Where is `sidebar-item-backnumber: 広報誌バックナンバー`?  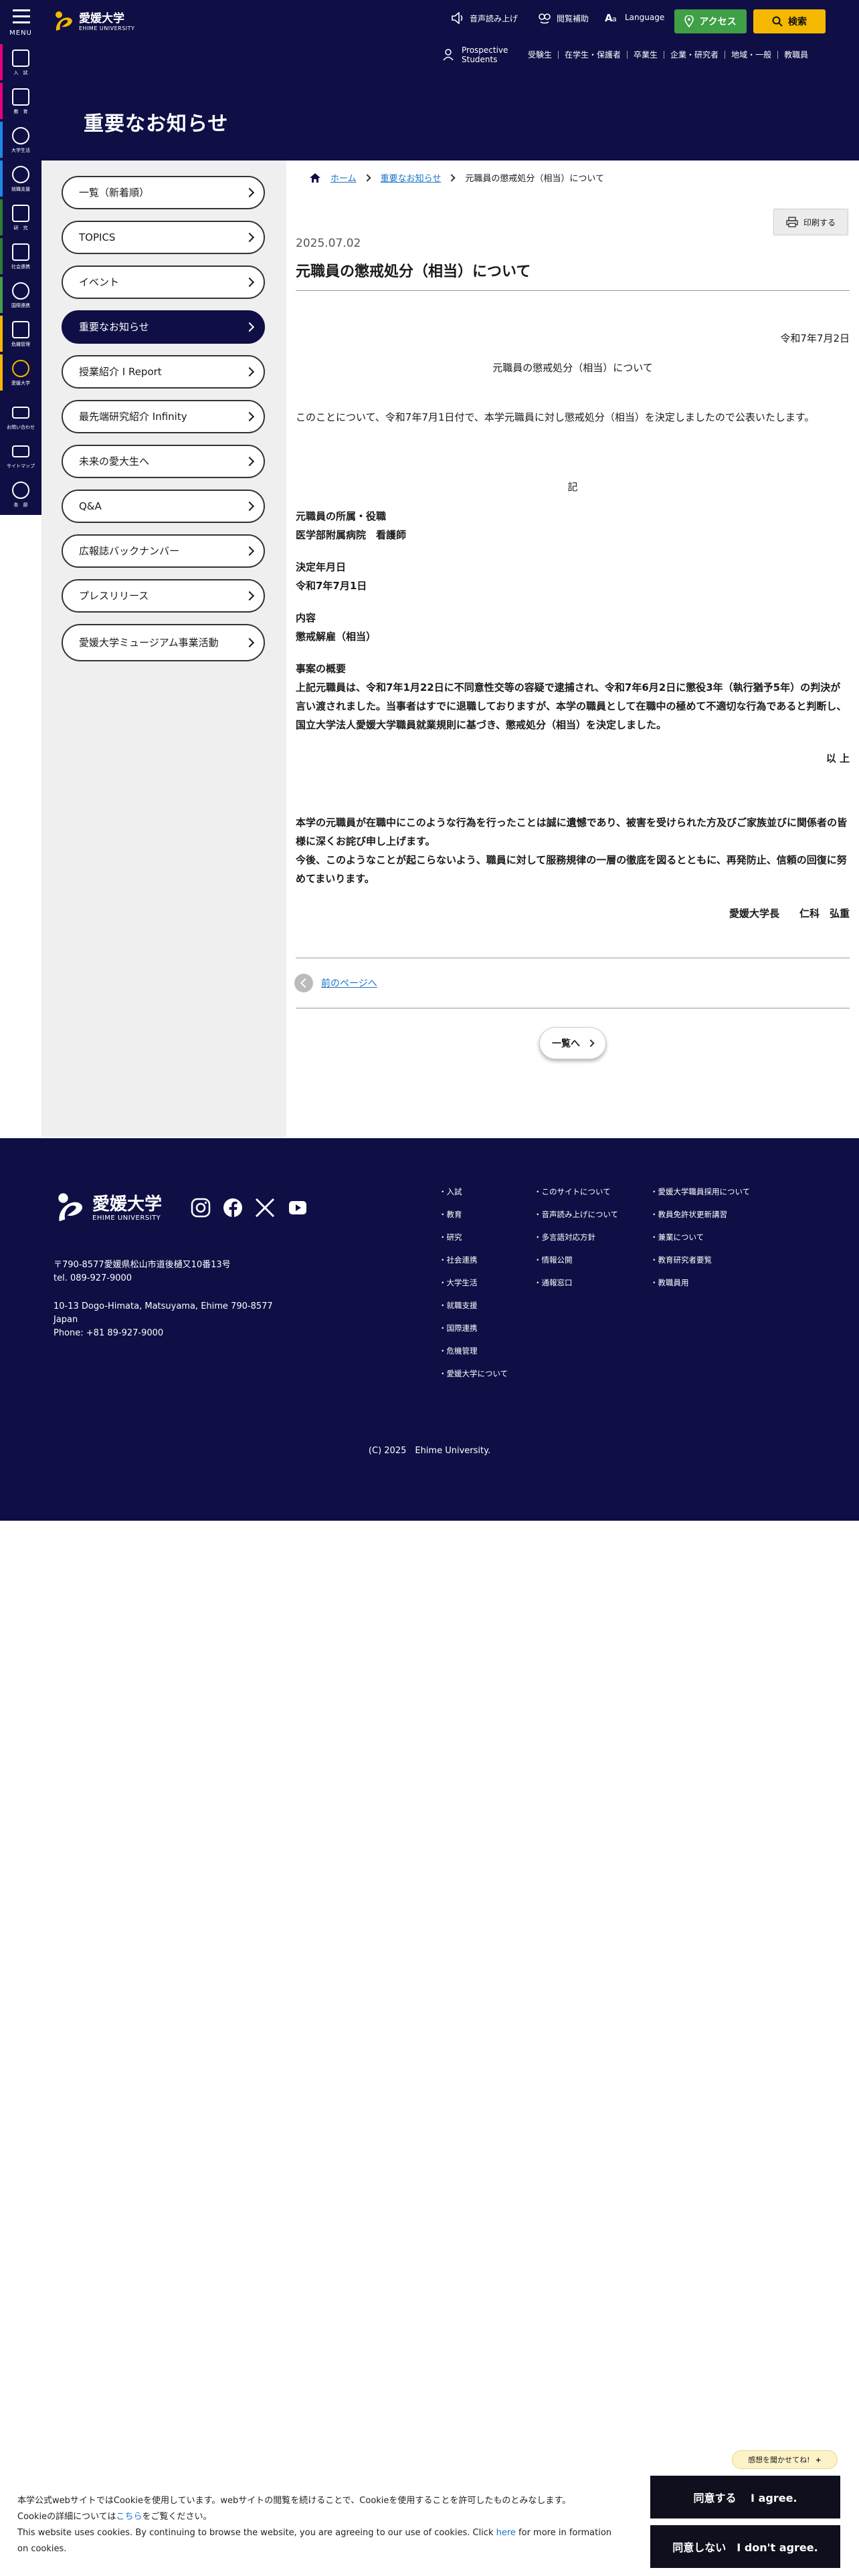
sidebar-item-backnumber: 広報誌バックナンバー is located at coordinates (163, 551).